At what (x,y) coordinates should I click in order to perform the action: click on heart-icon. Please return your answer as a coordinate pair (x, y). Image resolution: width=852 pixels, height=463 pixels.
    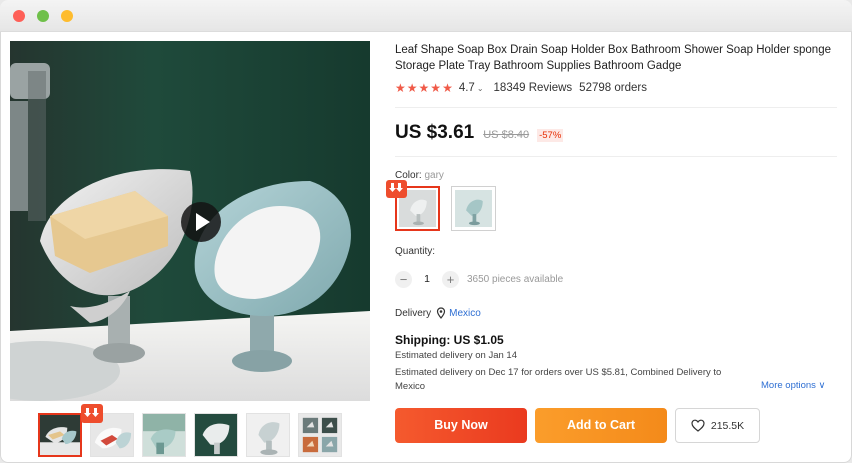
    Looking at the image, I should click on (698, 425).